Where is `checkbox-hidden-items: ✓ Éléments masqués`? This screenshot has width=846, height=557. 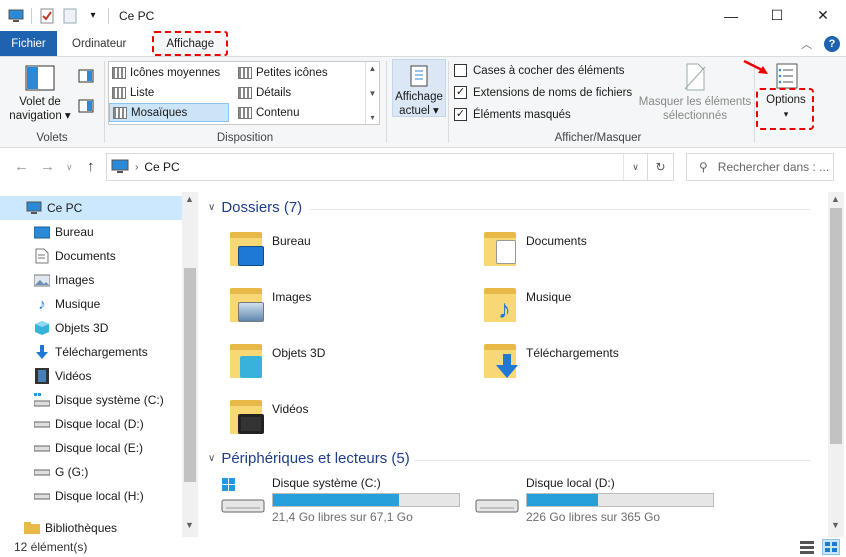
checkbox-hidden-items: ✓ Éléments masqués is located at coordinates (512, 114).